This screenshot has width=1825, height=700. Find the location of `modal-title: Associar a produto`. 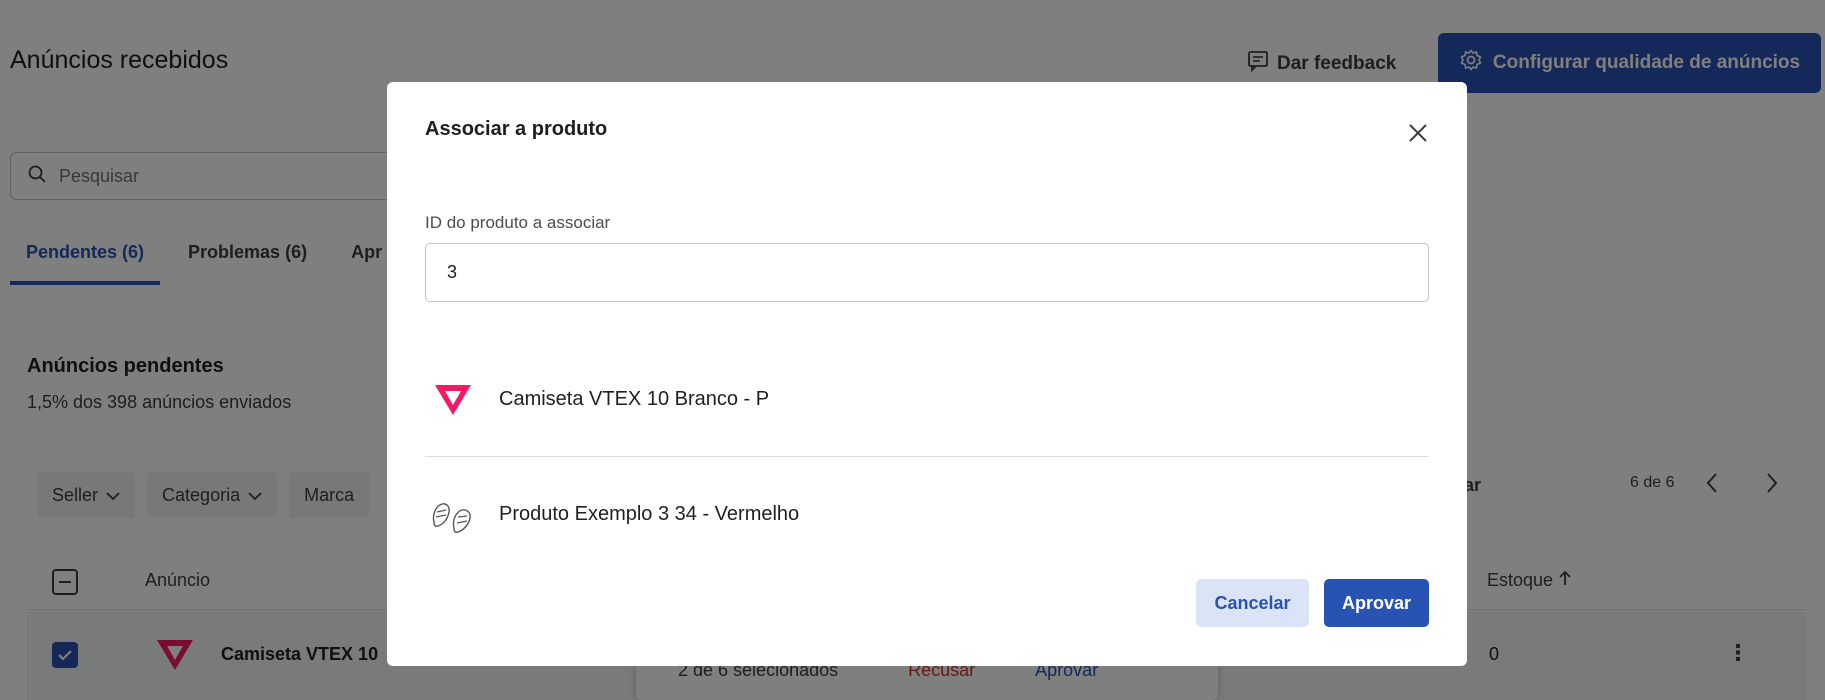

modal-title: Associar a produto is located at coordinates (516, 129).